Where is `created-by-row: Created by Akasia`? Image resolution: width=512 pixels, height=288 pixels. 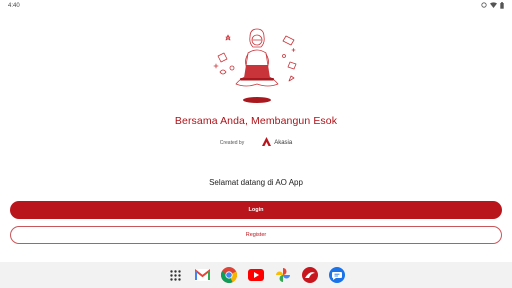 created-by-row: Created by Akasia is located at coordinates (256, 142).